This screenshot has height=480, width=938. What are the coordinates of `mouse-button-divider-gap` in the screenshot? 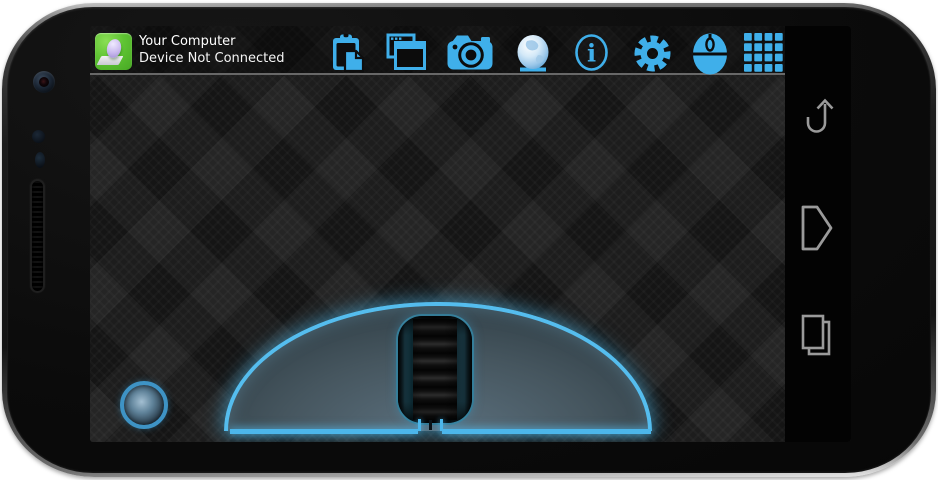 It's located at (430, 425).